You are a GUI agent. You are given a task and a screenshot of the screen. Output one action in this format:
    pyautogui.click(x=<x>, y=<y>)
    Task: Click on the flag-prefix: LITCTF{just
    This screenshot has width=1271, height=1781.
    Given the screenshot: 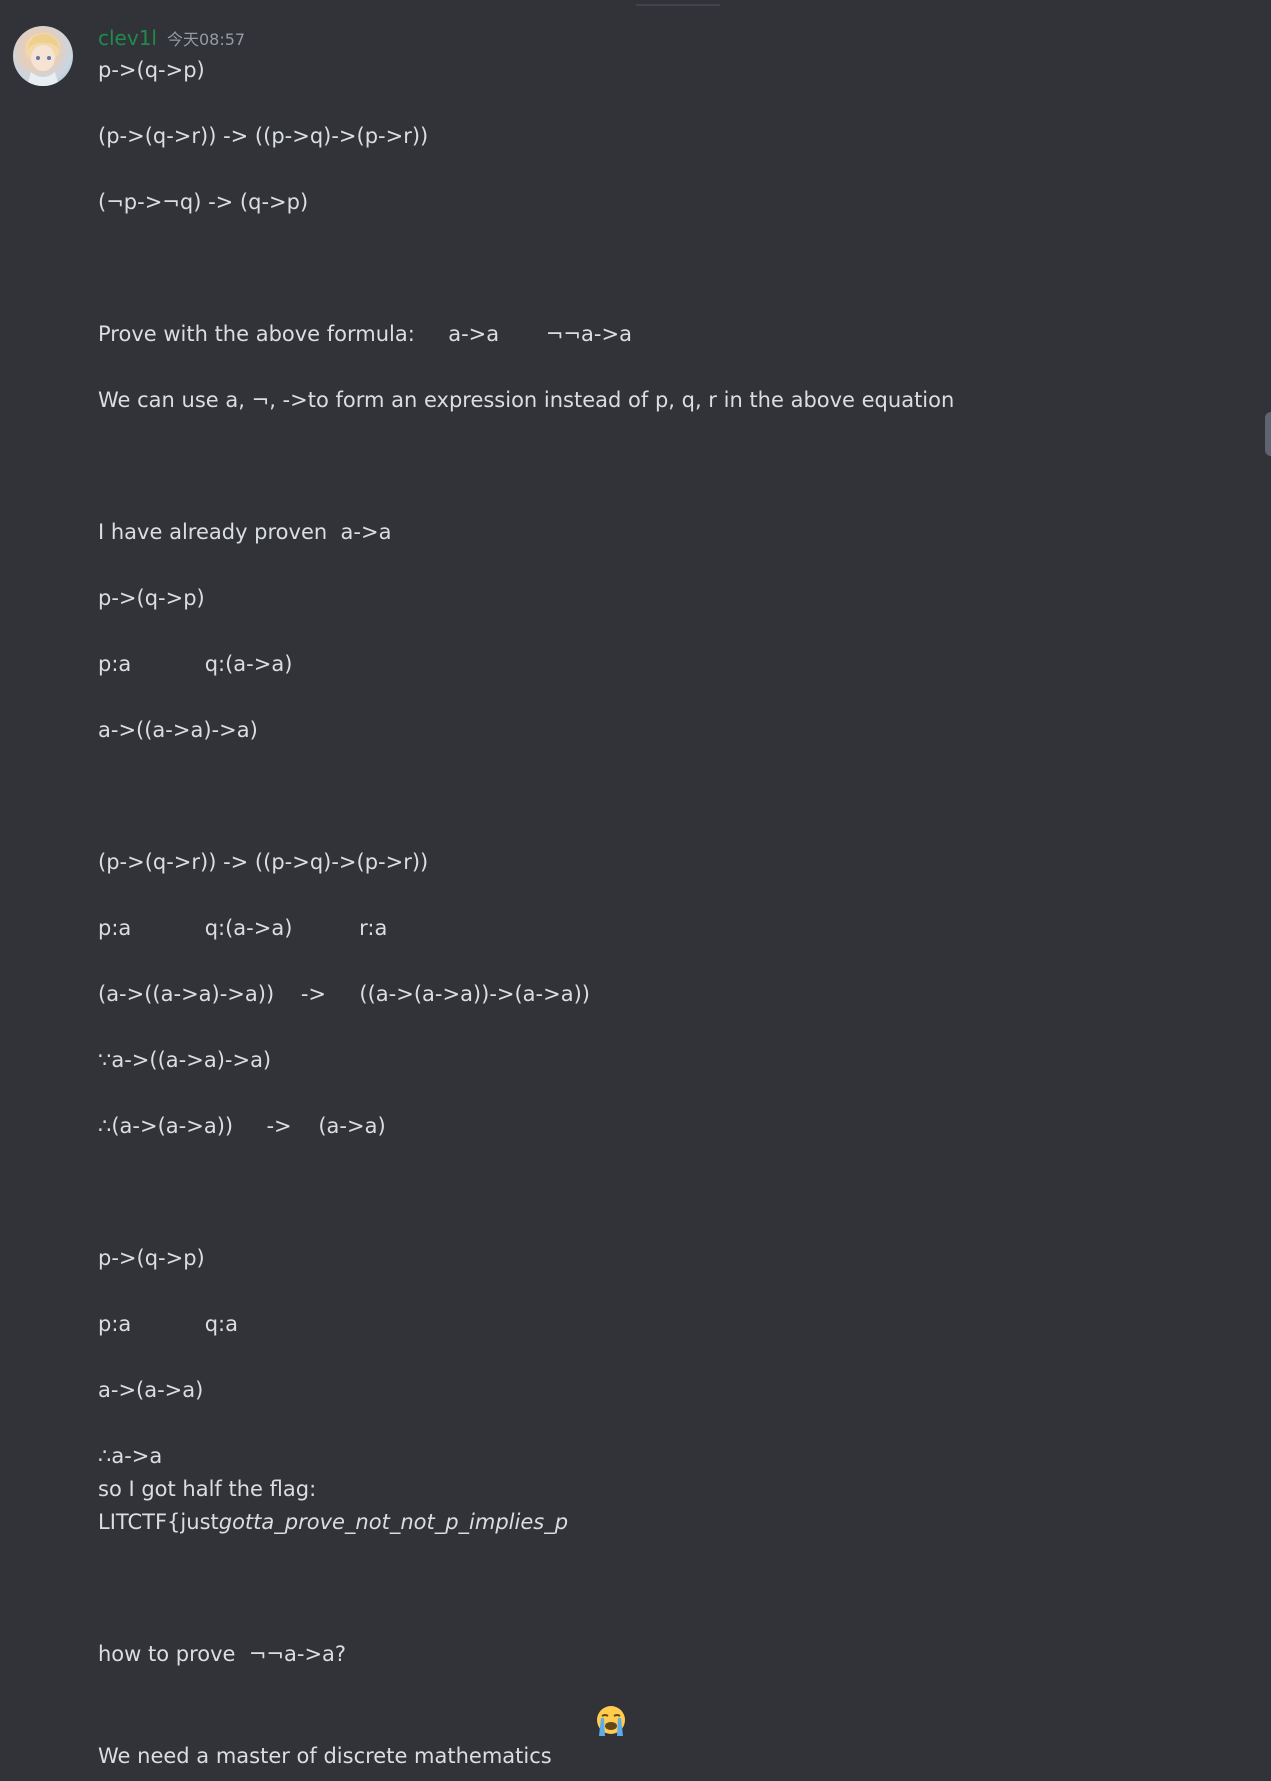 What is the action you would take?
    pyautogui.click(x=158, y=1522)
    